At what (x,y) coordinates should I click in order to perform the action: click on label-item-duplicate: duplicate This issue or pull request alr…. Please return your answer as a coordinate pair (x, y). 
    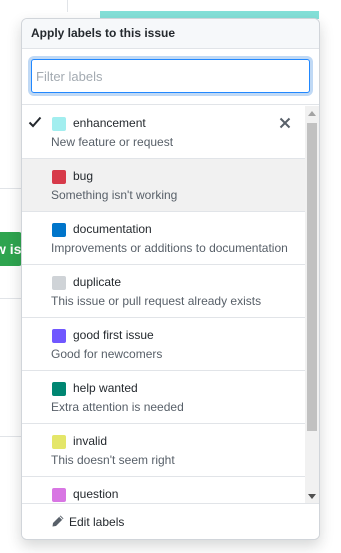
    Looking at the image, I should click on (163, 291).